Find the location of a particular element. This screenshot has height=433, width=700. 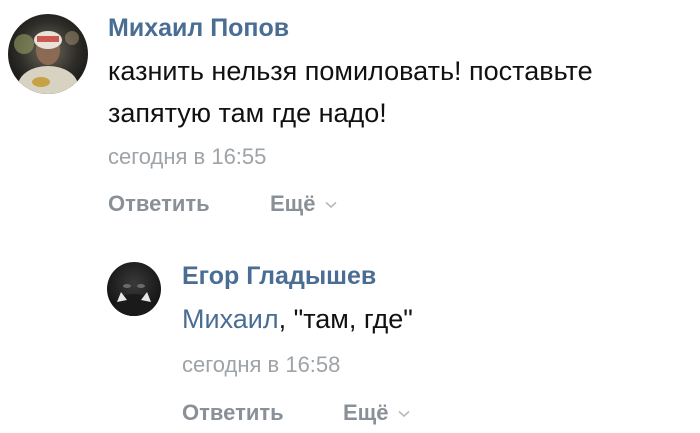

comment-text-line: казнить нельзя помиловать! поставьте is located at coordinates (350, 71).